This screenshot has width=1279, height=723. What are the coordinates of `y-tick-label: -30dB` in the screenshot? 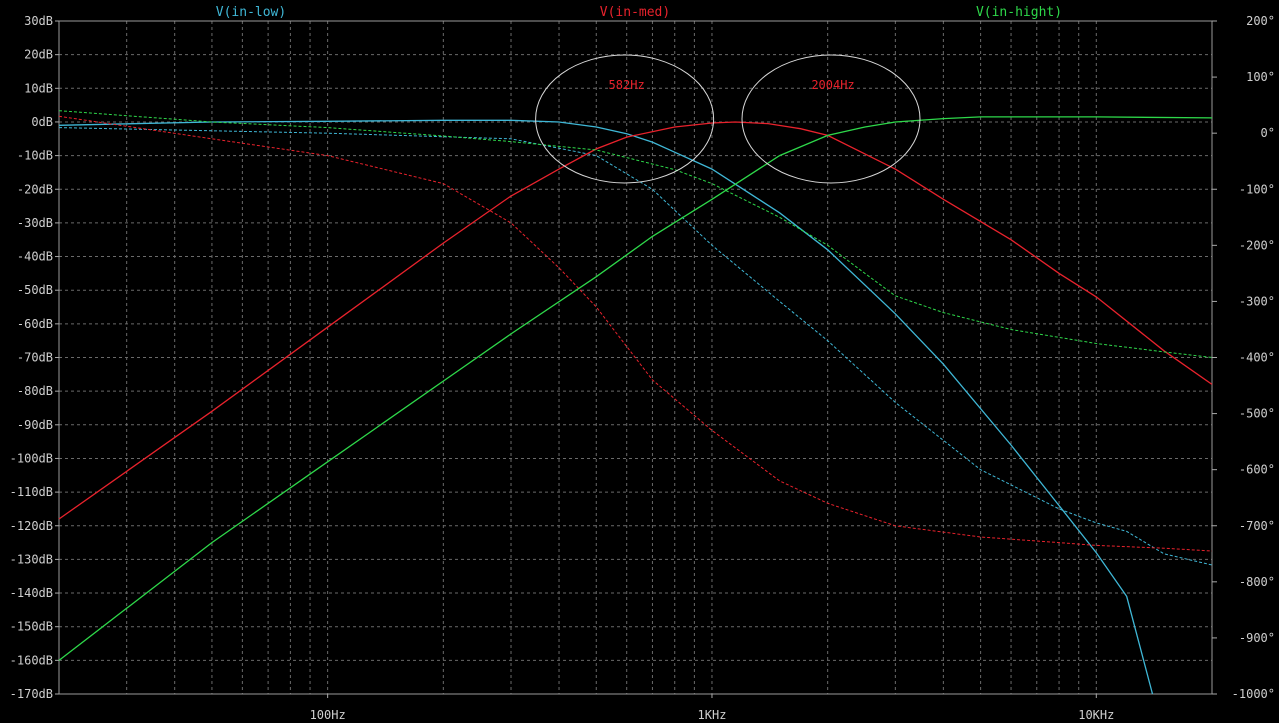 It's located at (35, 223).